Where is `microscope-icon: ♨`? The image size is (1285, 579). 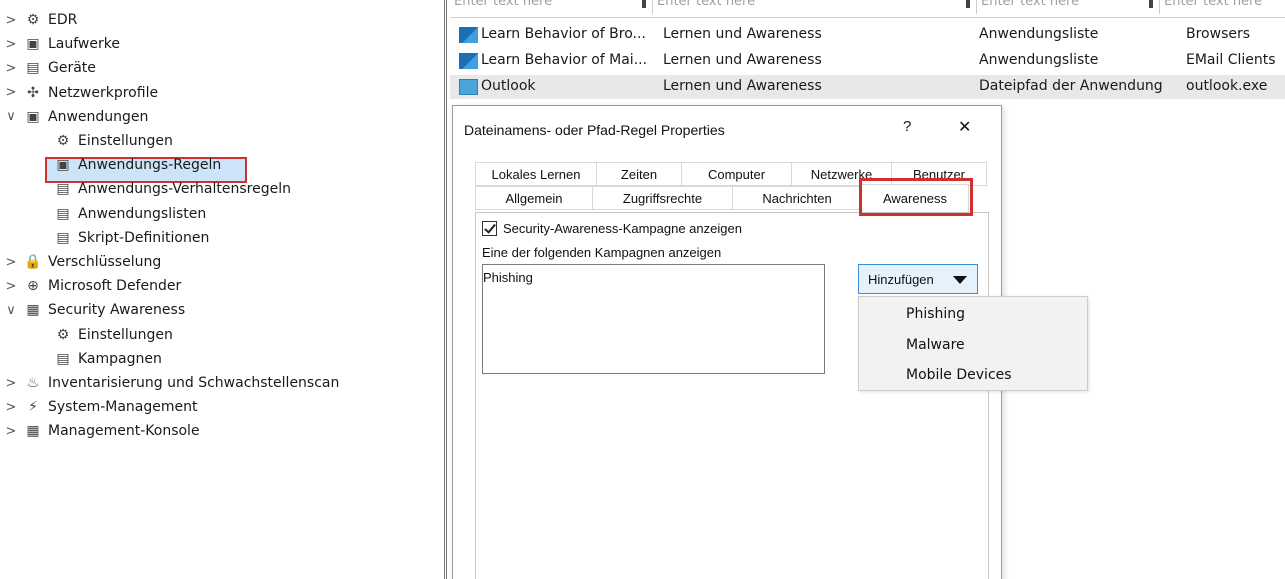
microscope-icon: ♨ is located at coordinates (33, 383).